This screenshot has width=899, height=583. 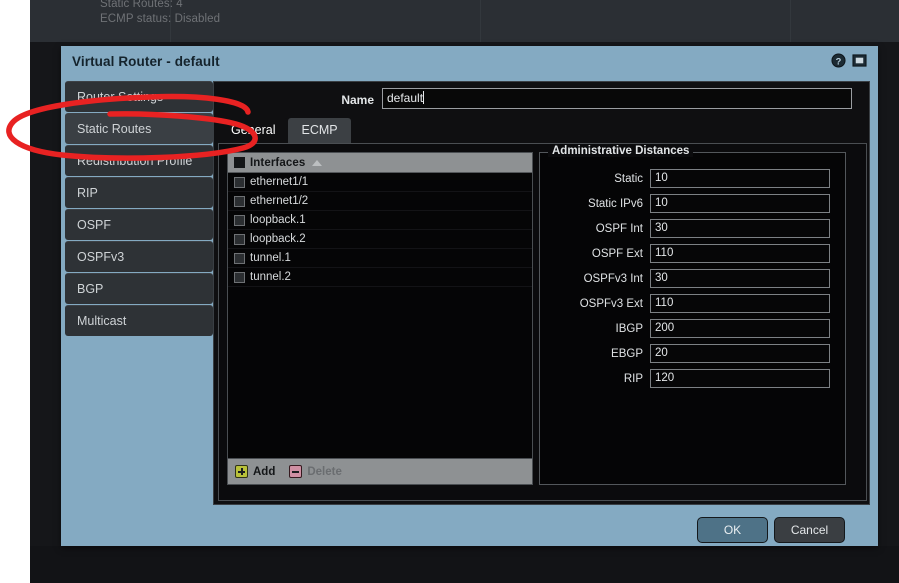 I want to click on sidebar-item-router-settings: Router Settings, so click(x=139, y=96).